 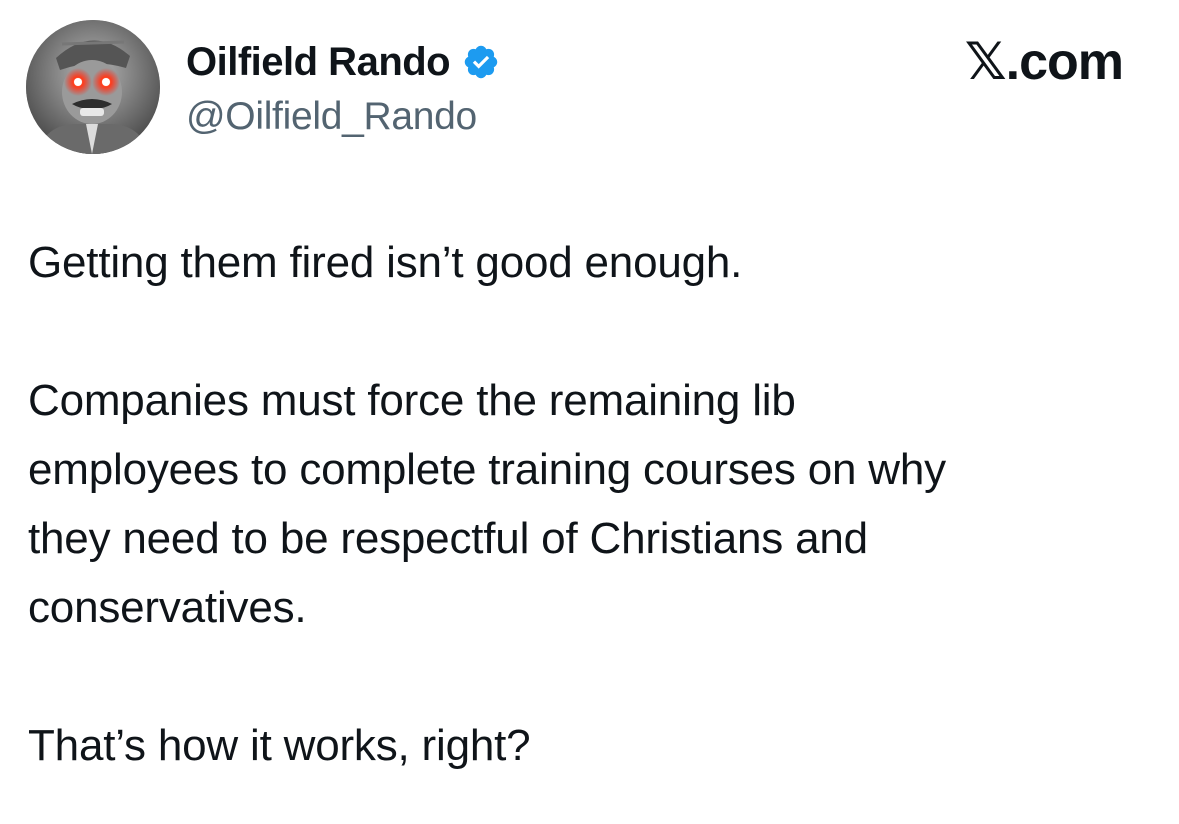 I want to click on display-name-row: Oilfield Rando, so click(x=343, y=62).